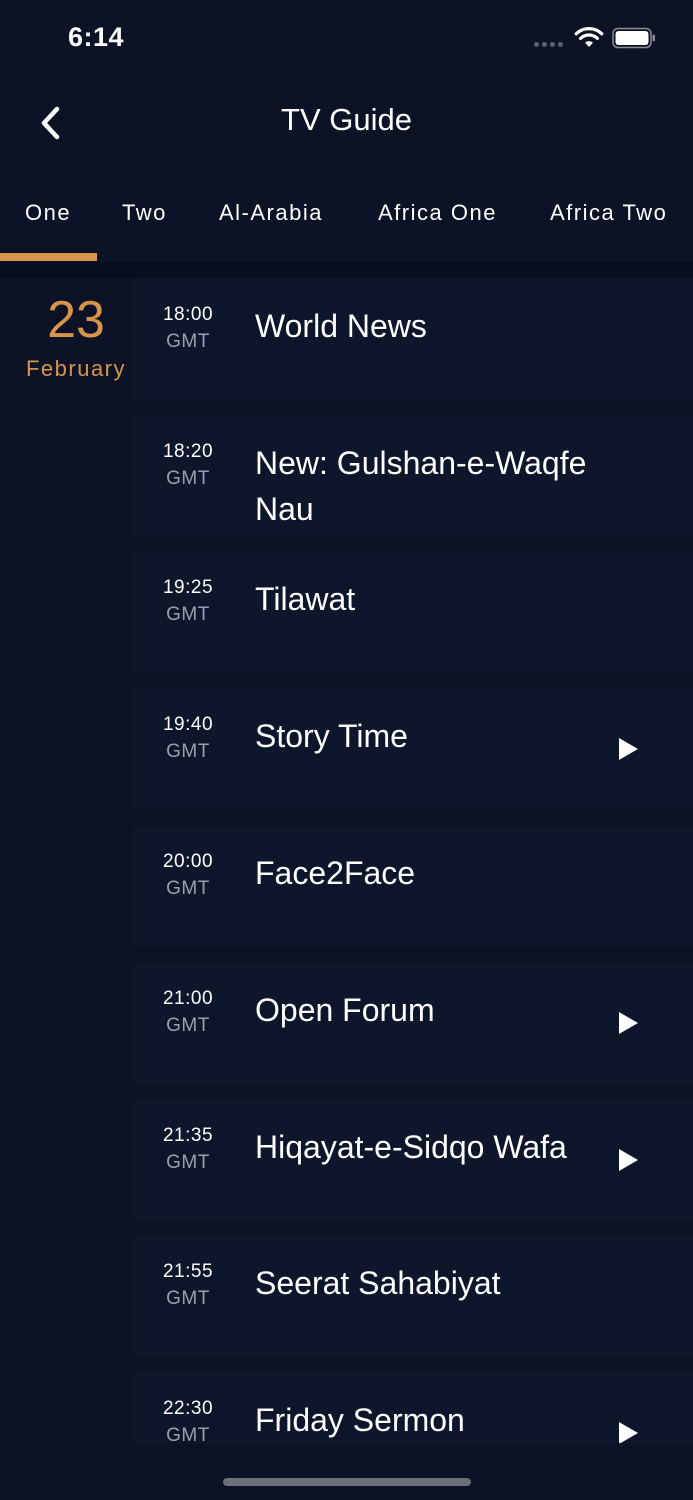 This screenshot has height=1500, width=693. Describe the element at coordinates (188, 451) in the screenshot. I see `program-time: 18:20` at that location.